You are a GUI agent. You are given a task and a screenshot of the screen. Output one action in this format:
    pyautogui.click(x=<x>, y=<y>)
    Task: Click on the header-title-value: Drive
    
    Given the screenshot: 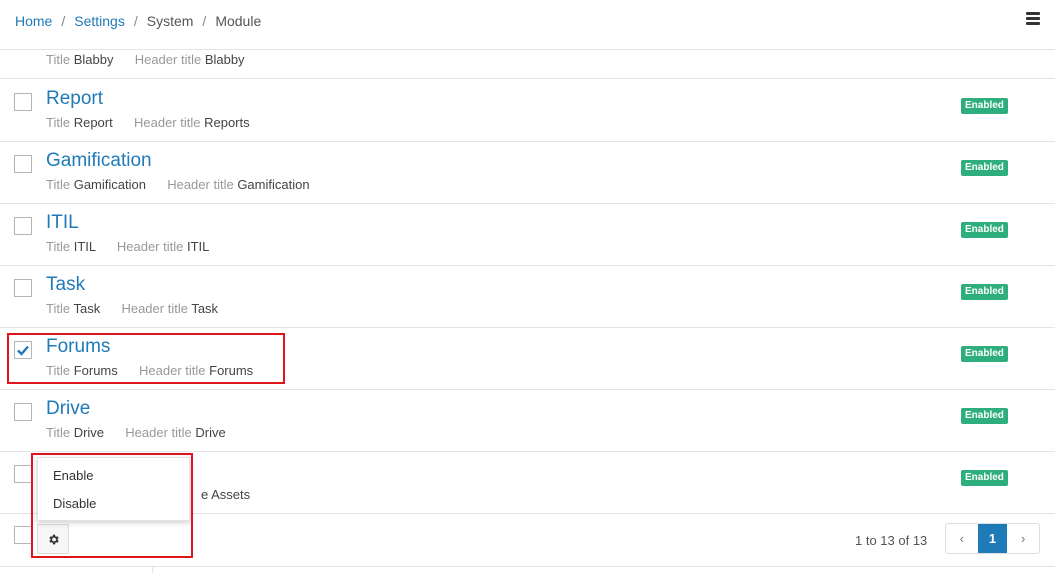 What is the action you would take?
    pyautogui.click(x=210, y=432)
    